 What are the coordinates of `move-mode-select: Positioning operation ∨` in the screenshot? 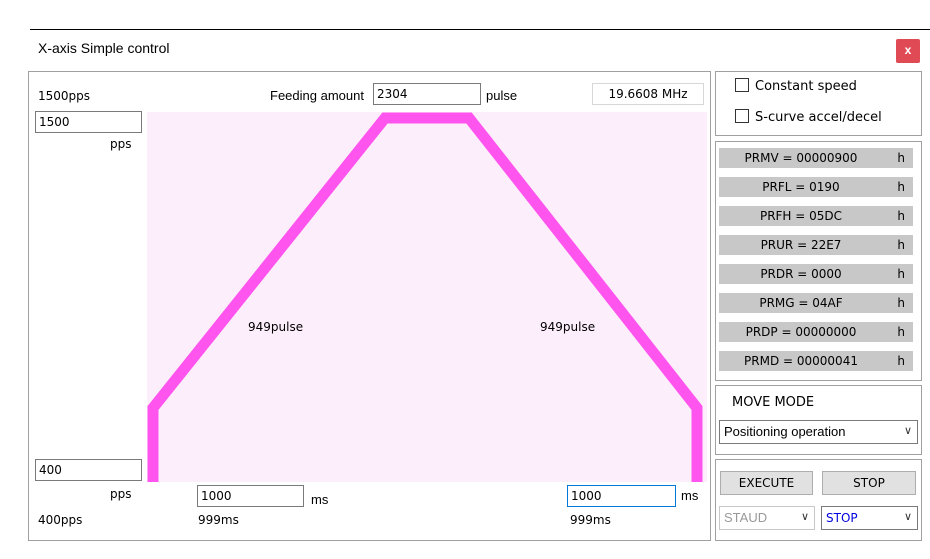 It's located at (818, 432).